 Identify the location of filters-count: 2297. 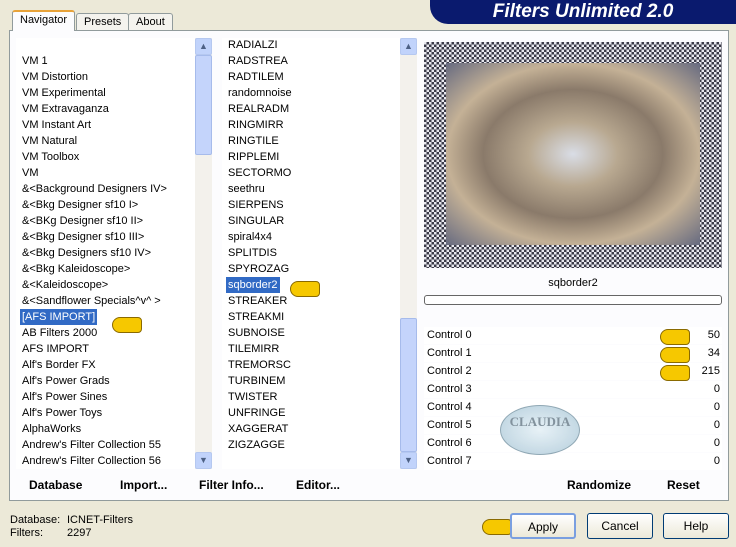
(79, 533).